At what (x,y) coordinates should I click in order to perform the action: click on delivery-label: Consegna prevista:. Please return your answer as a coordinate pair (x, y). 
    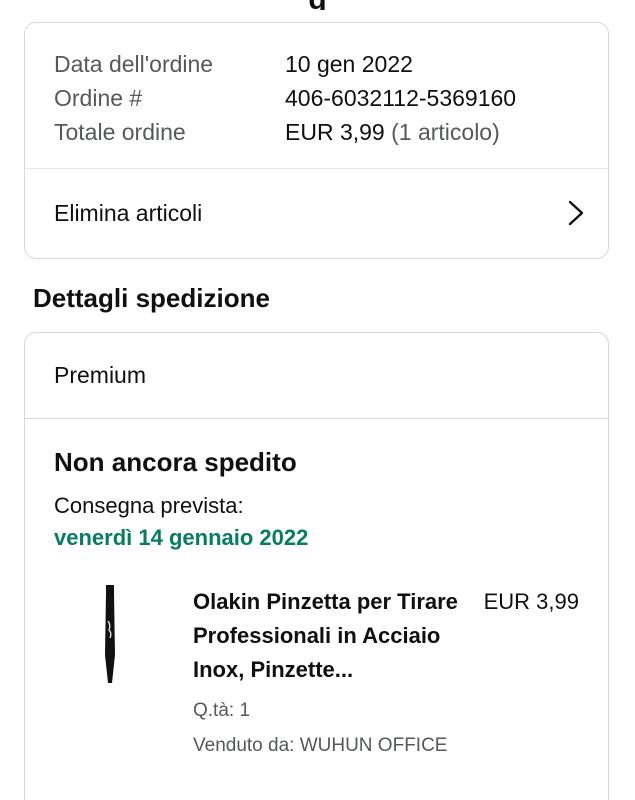
    Looking at the image, I should click on (149, 505).